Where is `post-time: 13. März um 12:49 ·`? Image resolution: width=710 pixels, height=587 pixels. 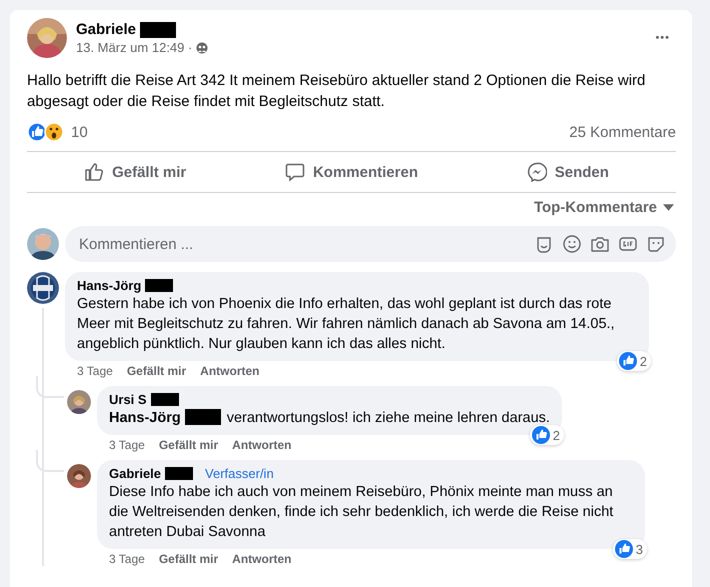 post-time: 13. März um 12:49 · is located at coordinates (134, 47).